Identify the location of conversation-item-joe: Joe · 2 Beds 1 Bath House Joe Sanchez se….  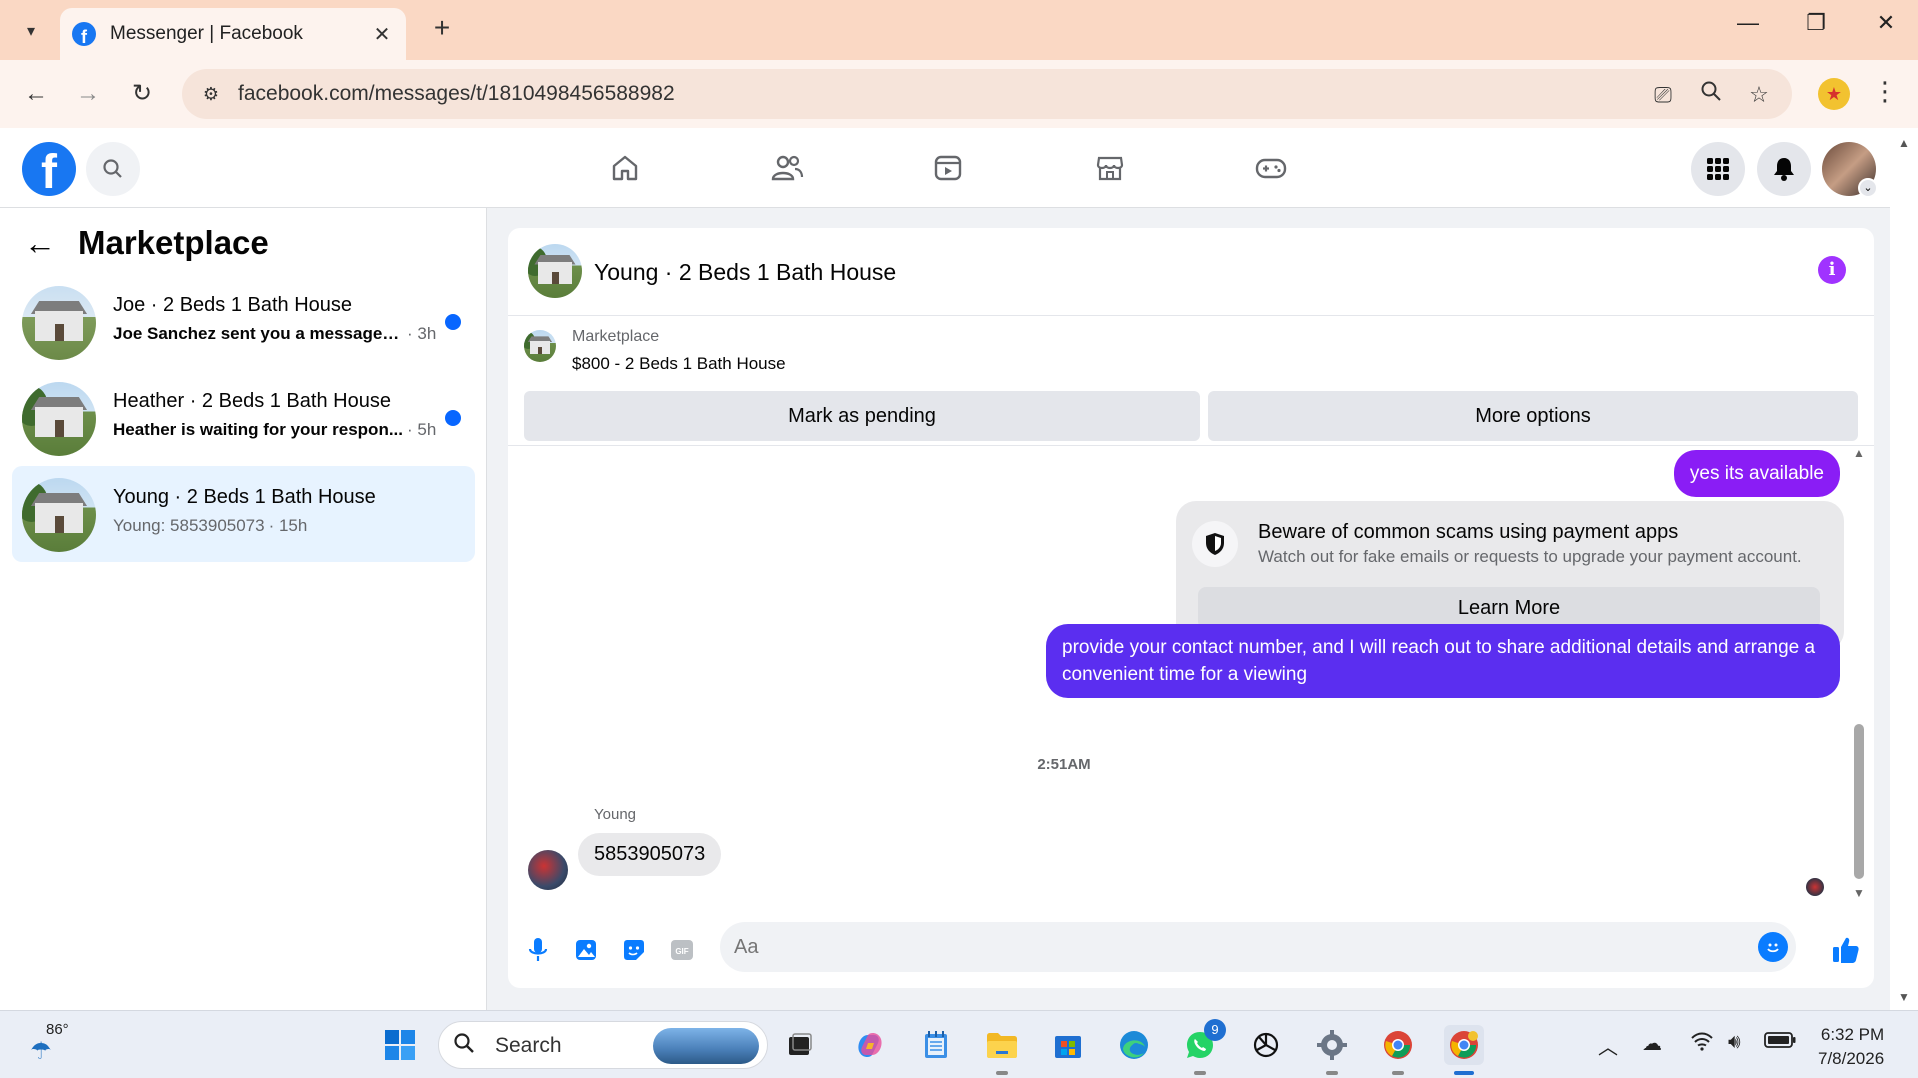
(243, 322).